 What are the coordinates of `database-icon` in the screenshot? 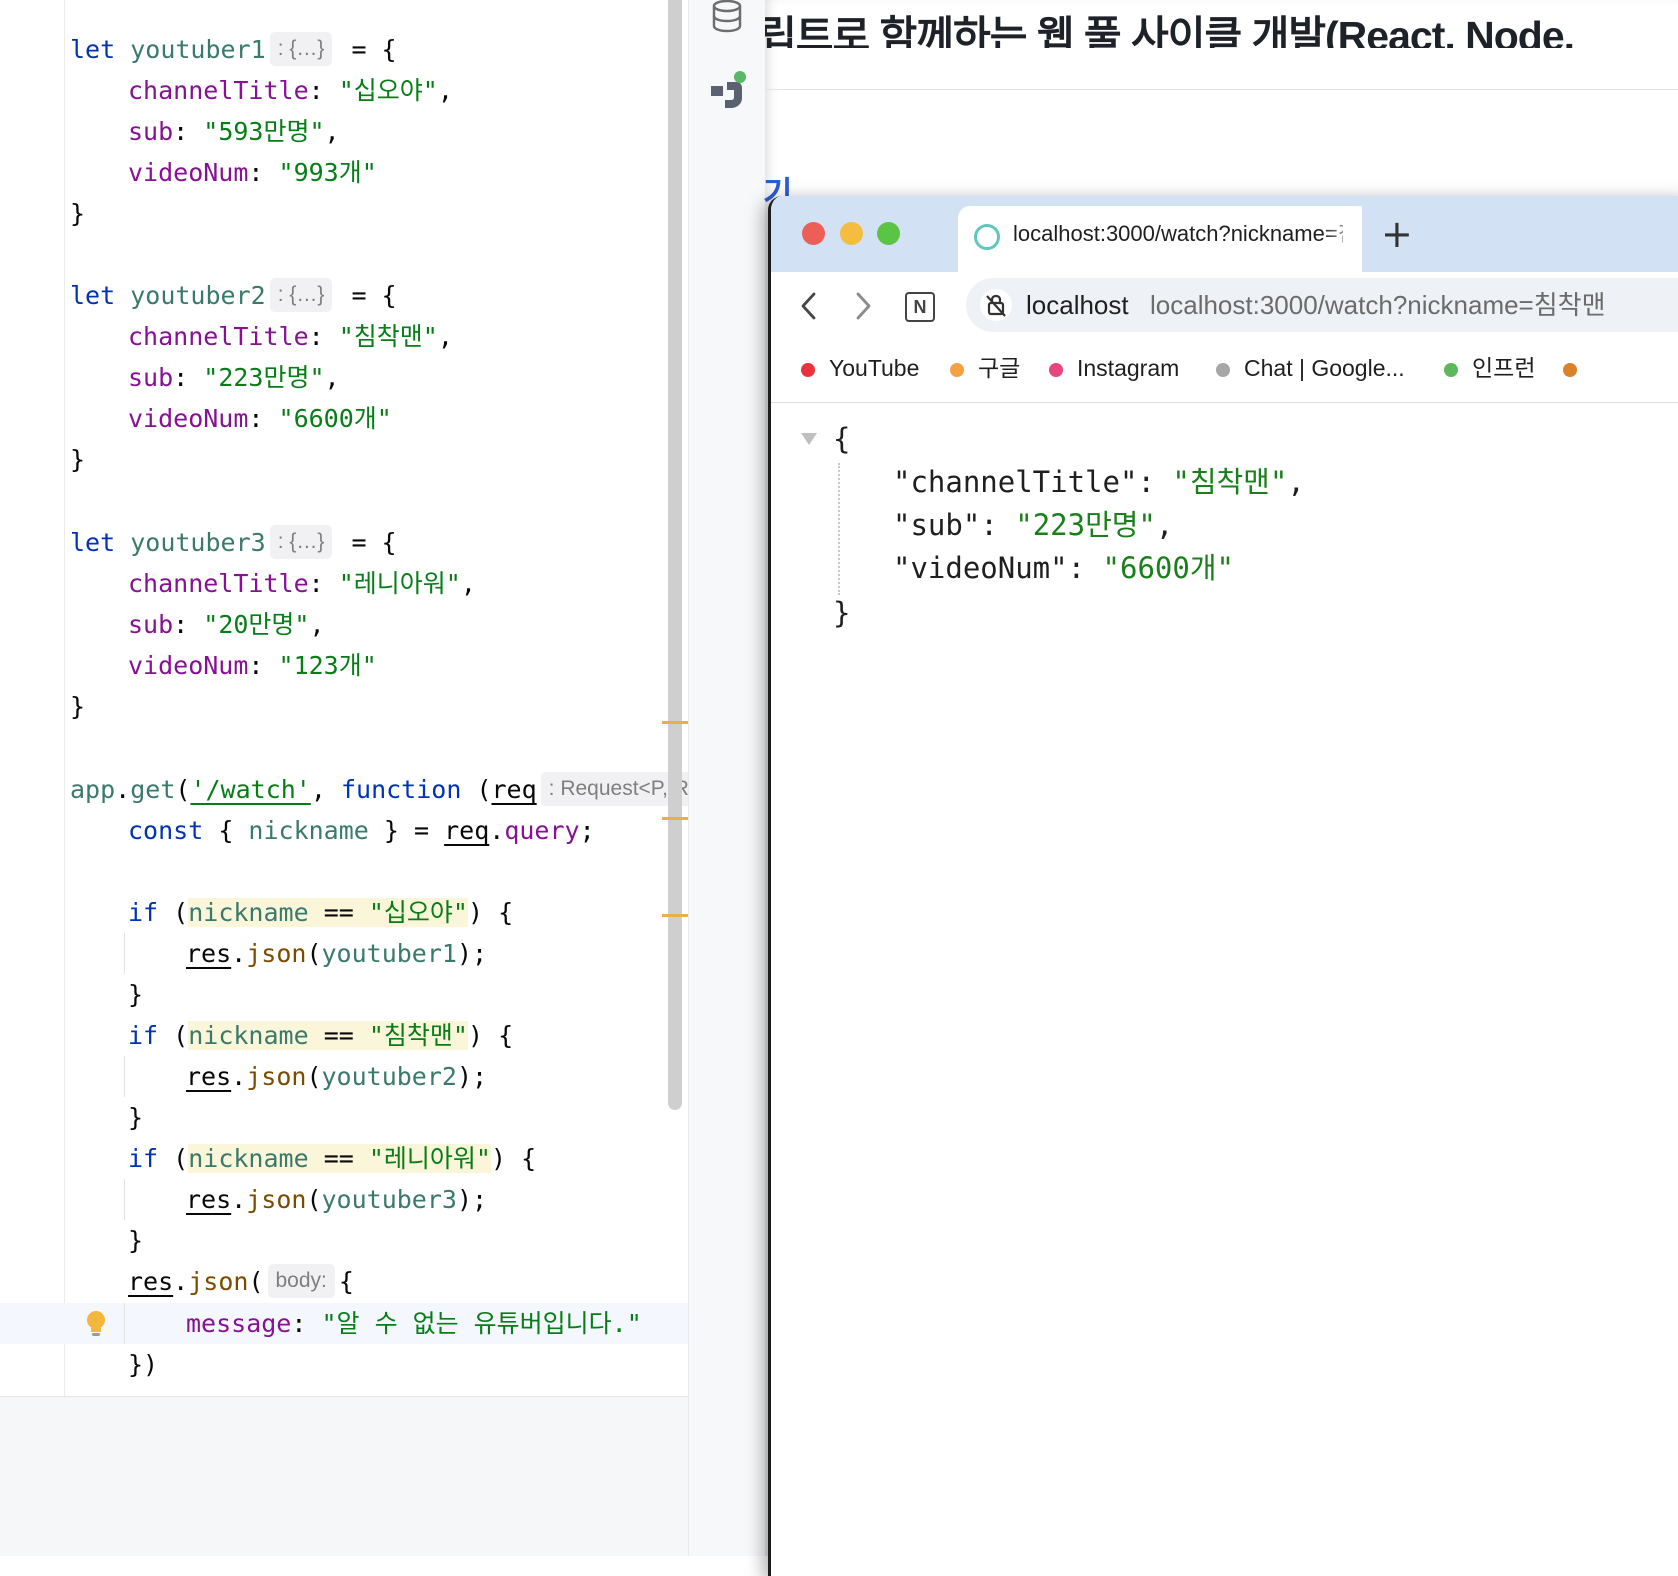 It's located at (727, 17).